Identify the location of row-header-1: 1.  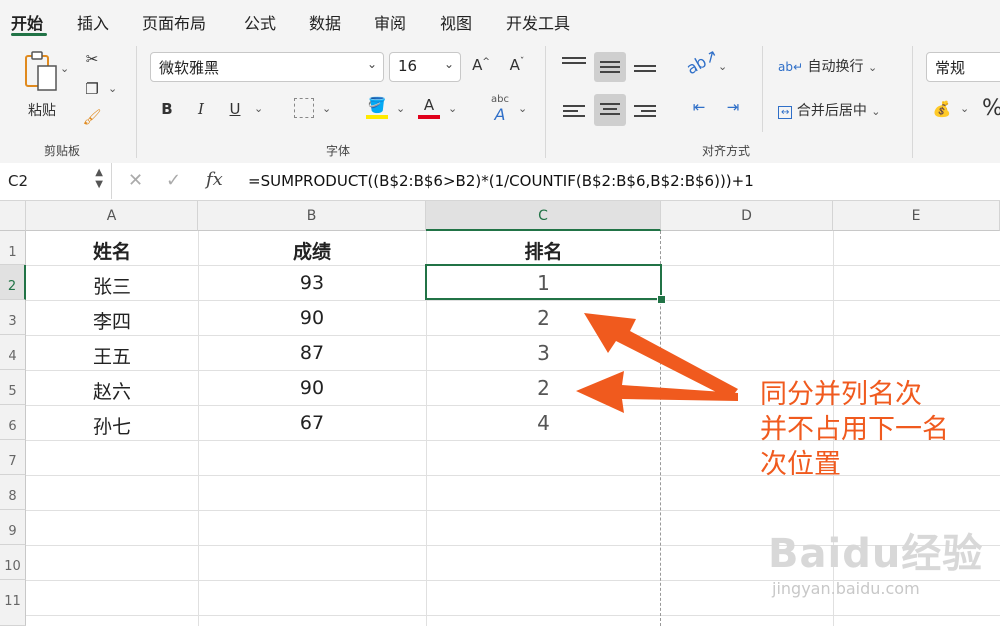
(13, 248).